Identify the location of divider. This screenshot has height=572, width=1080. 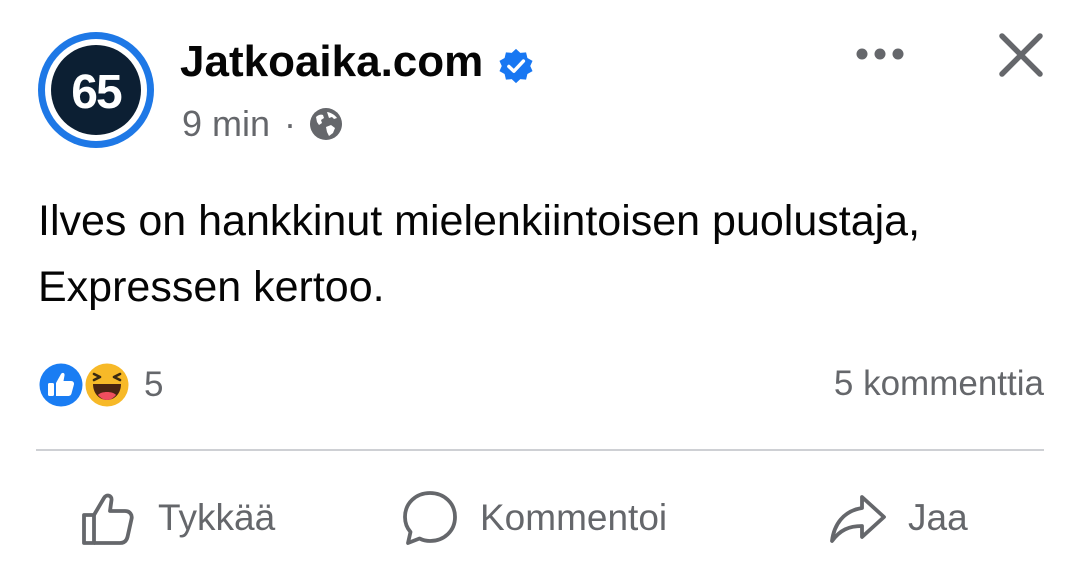
(540, 450).